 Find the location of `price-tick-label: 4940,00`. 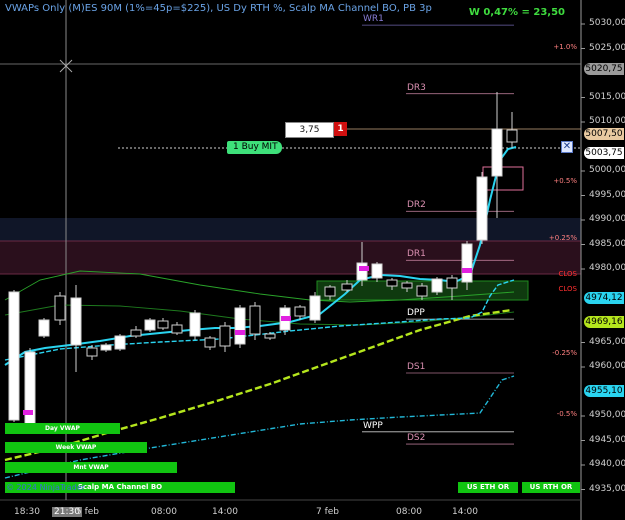

price-tick-label: 4940,00 is located at coordinates (607, 464).